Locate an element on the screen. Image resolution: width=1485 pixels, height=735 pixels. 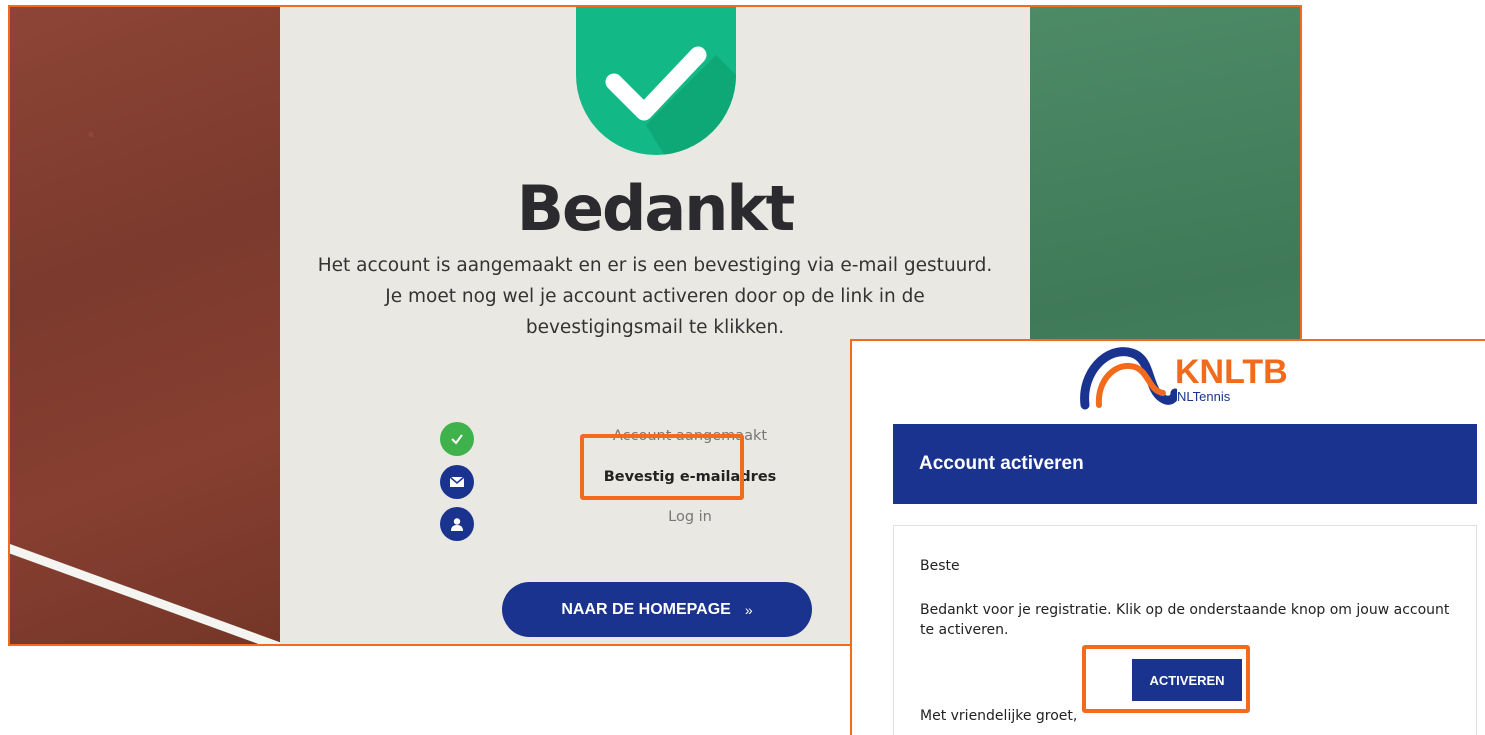
current-step-highlight is located at coordinates (662, 467).